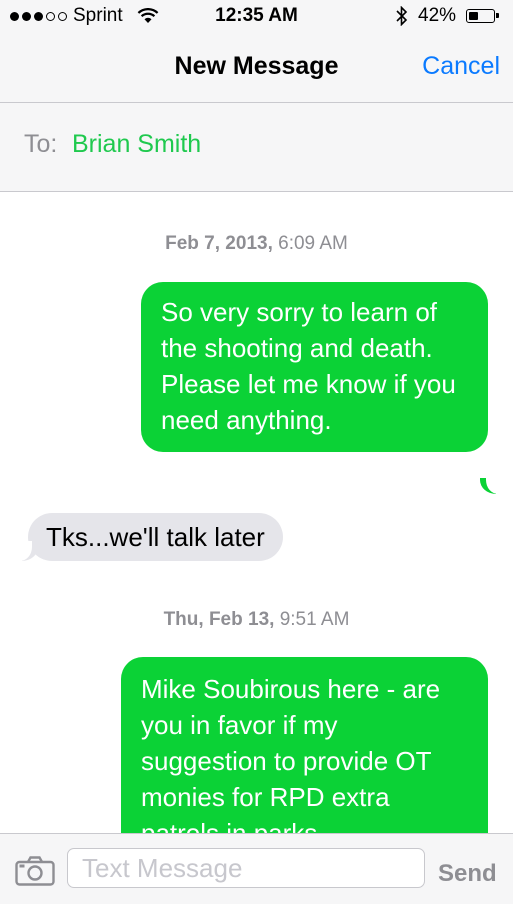 This screenshot has height=904, width=513. I want to click on top-bar: Sprint 12:35 AM 42% New Message Cancel, so click(256, 51).